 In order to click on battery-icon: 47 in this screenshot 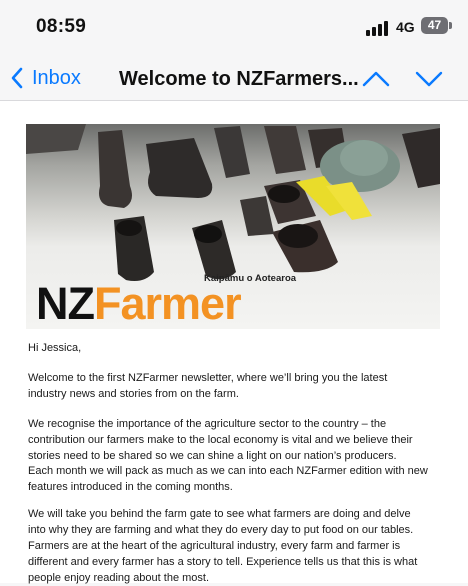, I will do `click(434, 25)`.